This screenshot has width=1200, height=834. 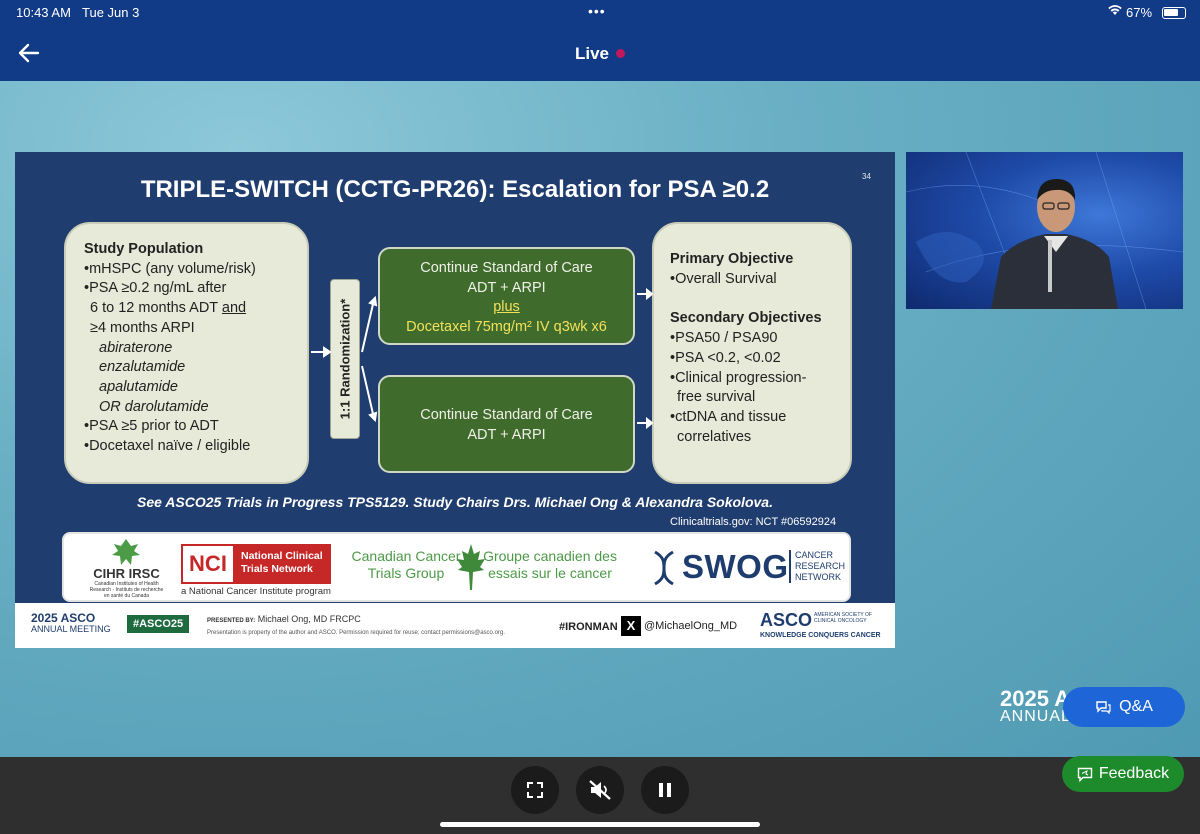 I want to click on study-text: 6 to 12 months ADT, so click(x=156, y=308).